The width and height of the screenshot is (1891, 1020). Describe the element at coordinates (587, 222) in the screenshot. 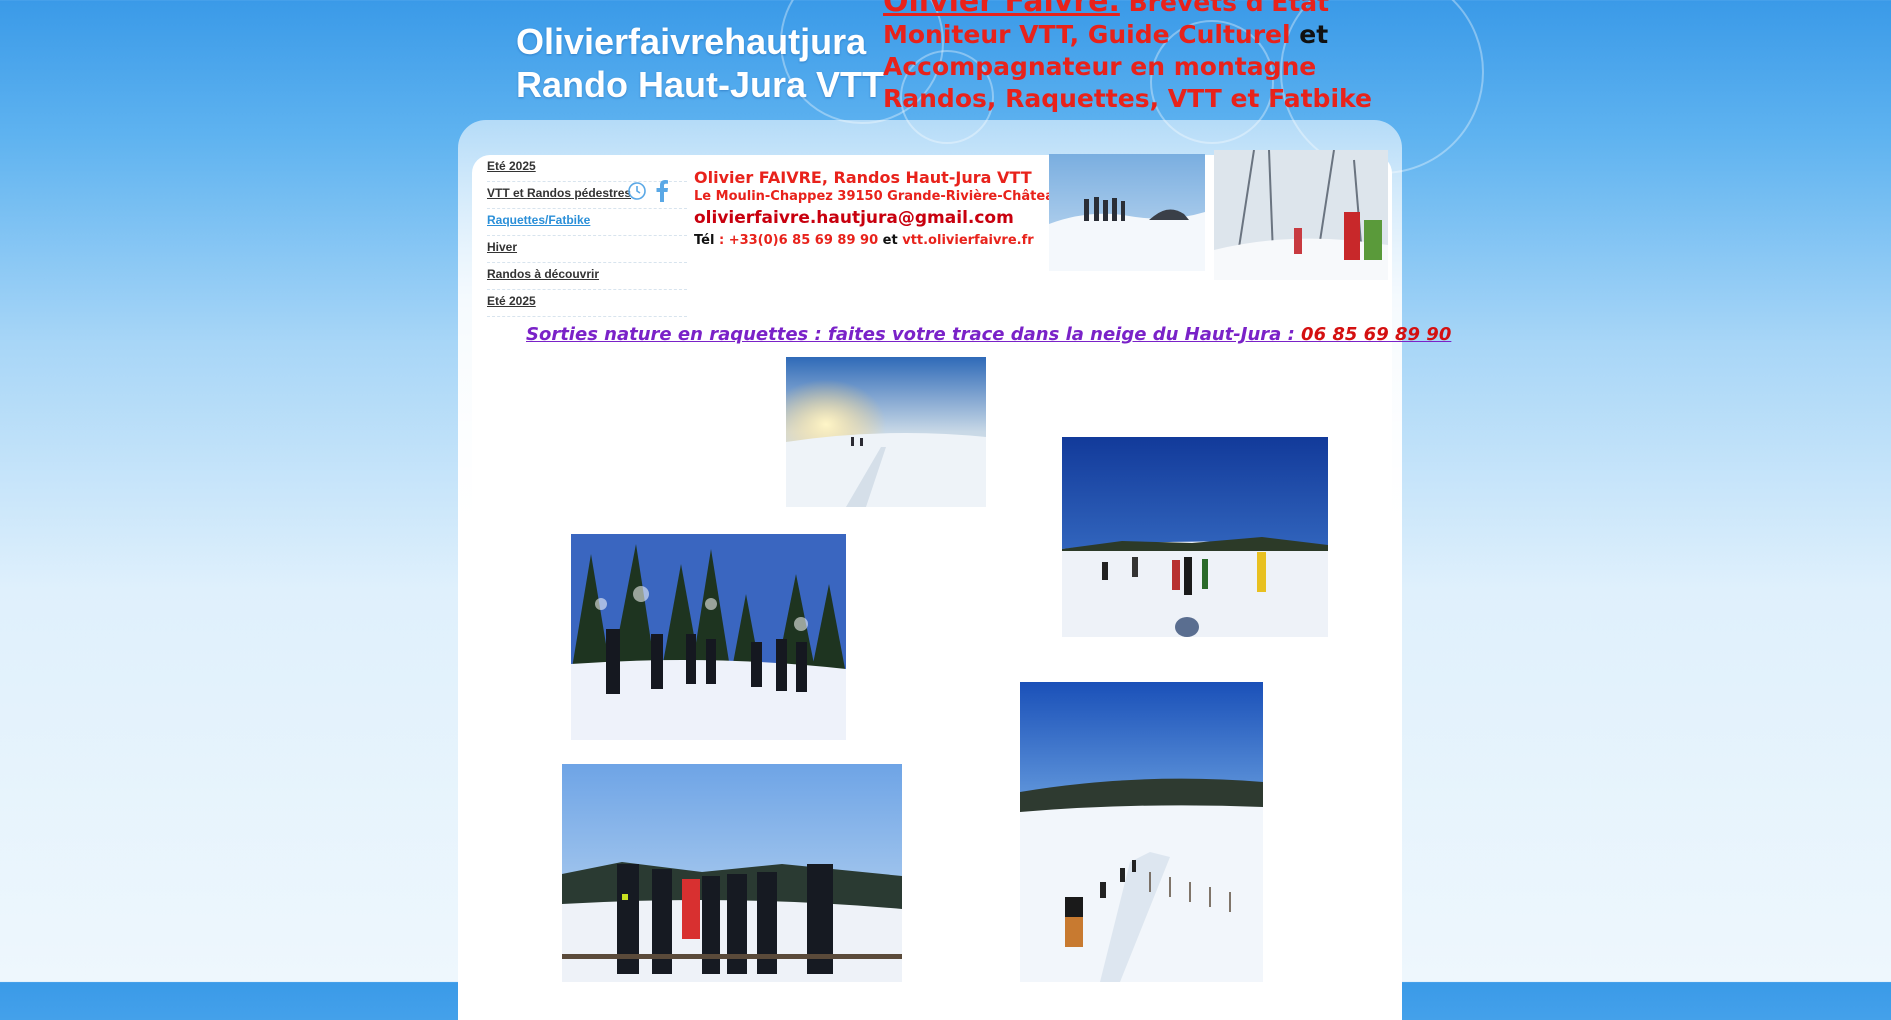

I see `nav-item-raquettes-fatbike: Raquettes/Fatbike` at that location.